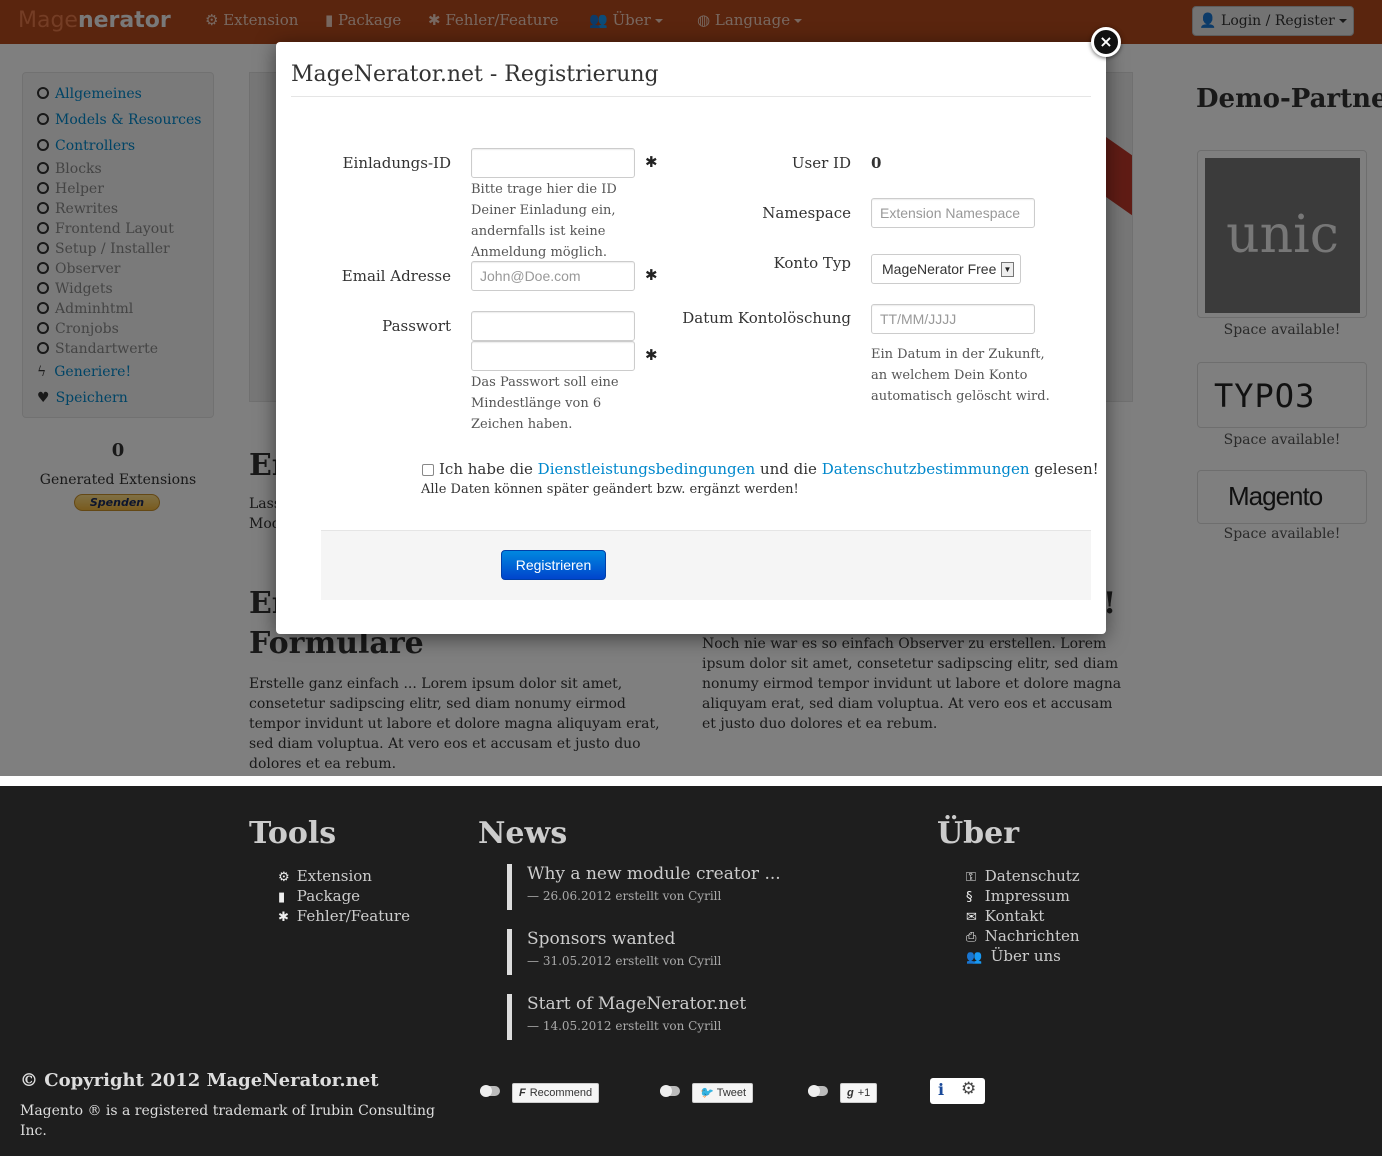 The width and height of the screenshot is (1382, 1156). I want to click on footer-tools-title: Tools, so click(293, 833).